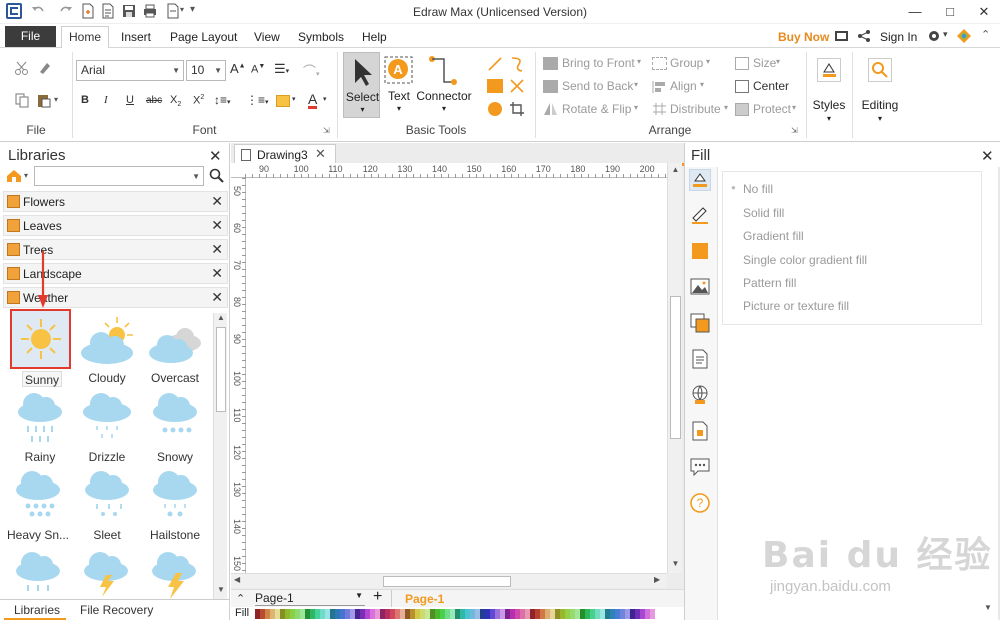  What do you see at coordinates (107, 427) in the screenshot?
I see `shape-drizzle: Drizzle` at bounding box center [107, 427].